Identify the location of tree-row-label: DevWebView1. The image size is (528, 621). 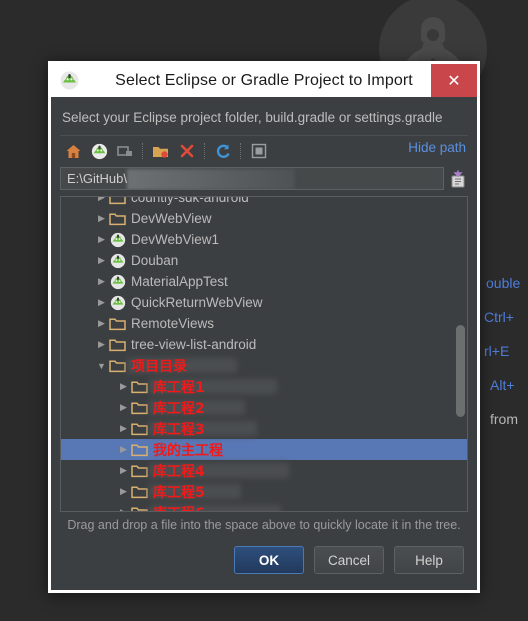
(175, 239).